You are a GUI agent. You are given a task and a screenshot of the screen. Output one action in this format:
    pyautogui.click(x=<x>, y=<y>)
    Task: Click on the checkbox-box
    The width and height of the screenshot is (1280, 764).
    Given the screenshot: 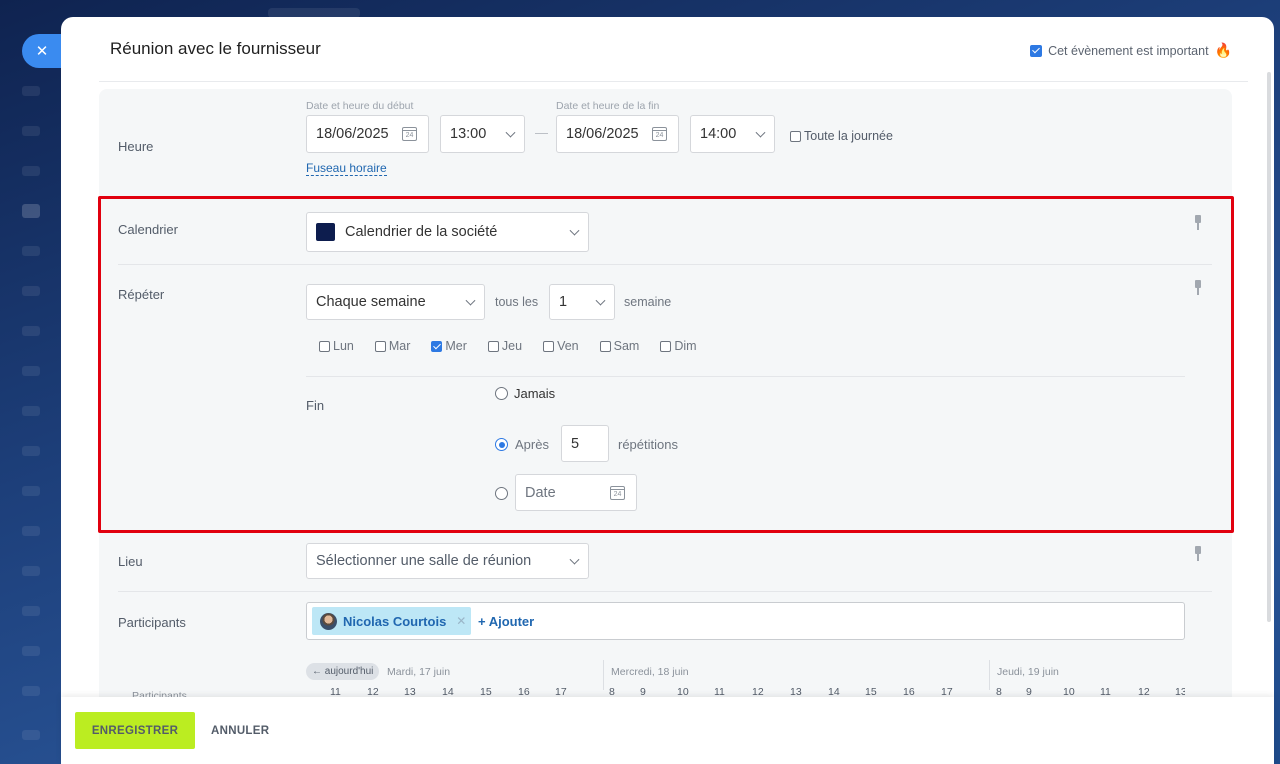 What is the action you would take?
    pyautogui.click(x=795, y=136)
    